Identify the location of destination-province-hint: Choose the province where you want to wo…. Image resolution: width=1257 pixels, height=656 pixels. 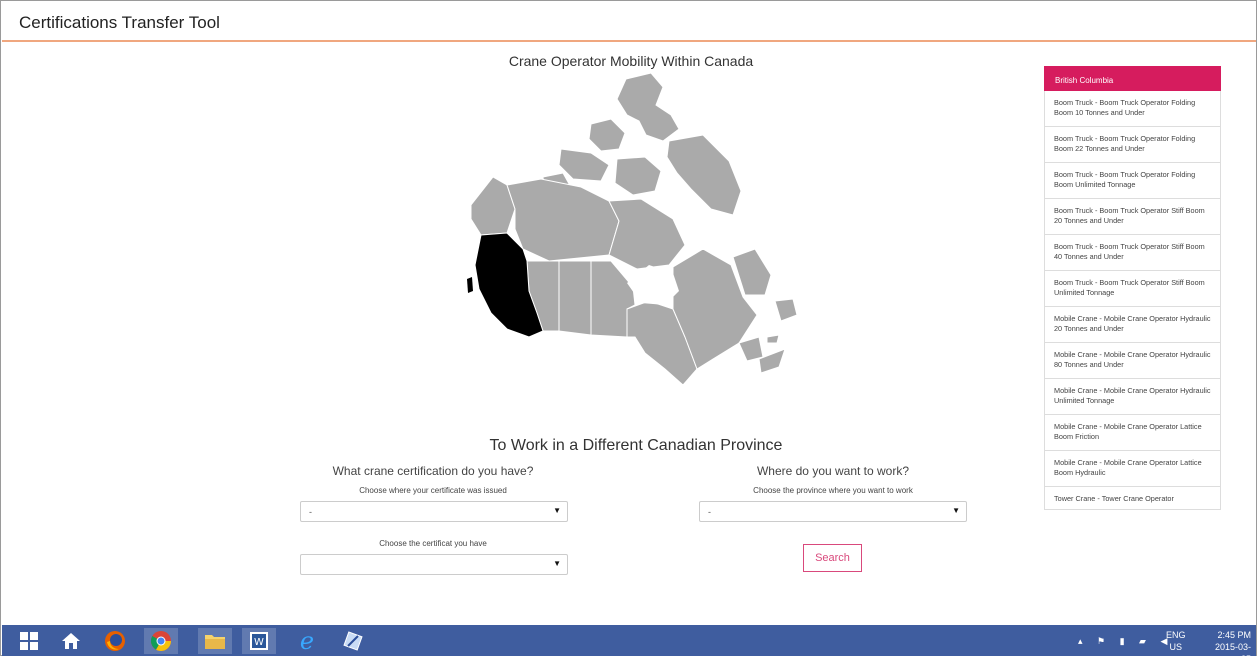
(833, 490).